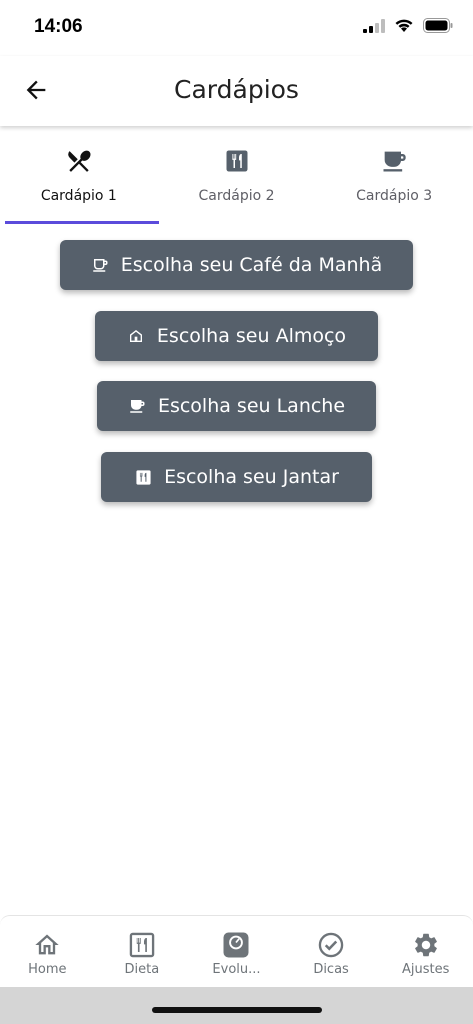 Image resolution: width=473 pixels, height=1024 pixels. Describe the element at coordinates (404, 25) in the screenshot. I see `wifi-icon` at that location.